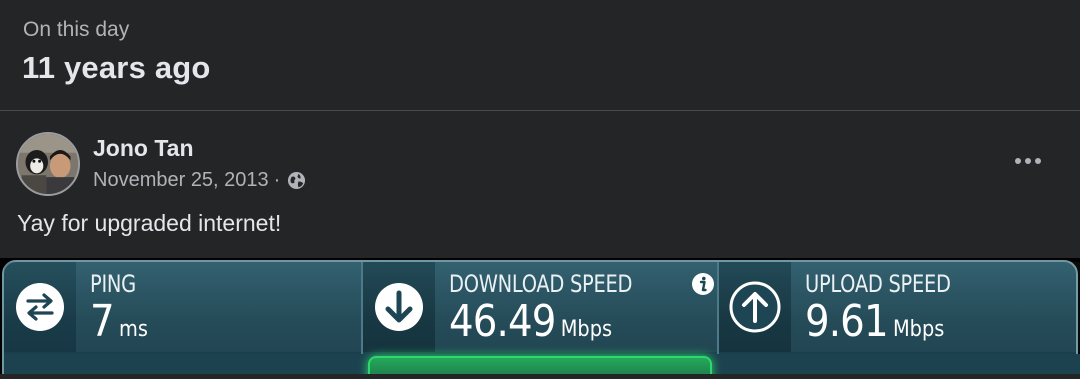 The image size is (1080, 379). What do you see at coordinates (703, 284) in the screenshot?
I see `info-icon` at bounding box center [703, 284].